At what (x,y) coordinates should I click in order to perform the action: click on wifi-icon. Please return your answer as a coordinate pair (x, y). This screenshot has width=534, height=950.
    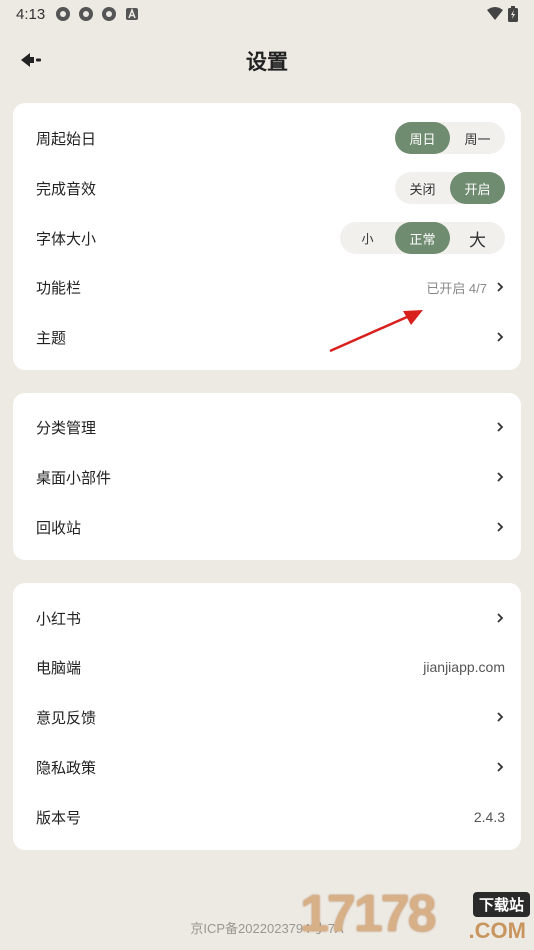
    Looking at the image, I should click on (495, 13).